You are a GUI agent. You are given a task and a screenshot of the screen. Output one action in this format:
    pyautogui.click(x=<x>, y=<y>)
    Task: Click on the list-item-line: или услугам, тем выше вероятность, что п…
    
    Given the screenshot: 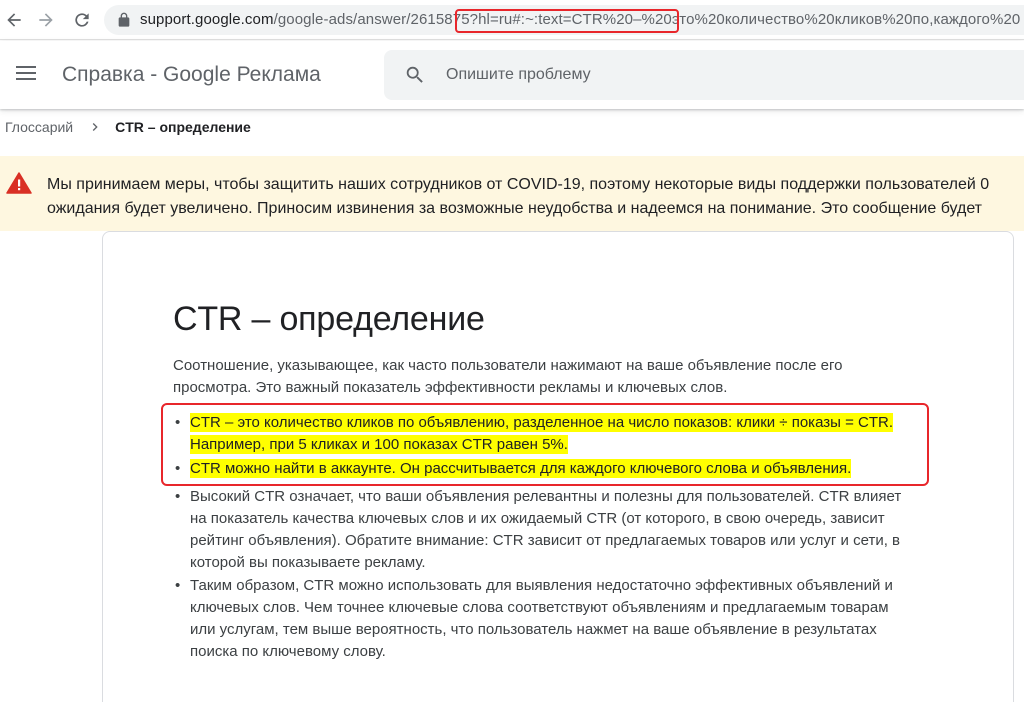 What is the action you would take?
    pyautogui.click(x=533, y=629)
    